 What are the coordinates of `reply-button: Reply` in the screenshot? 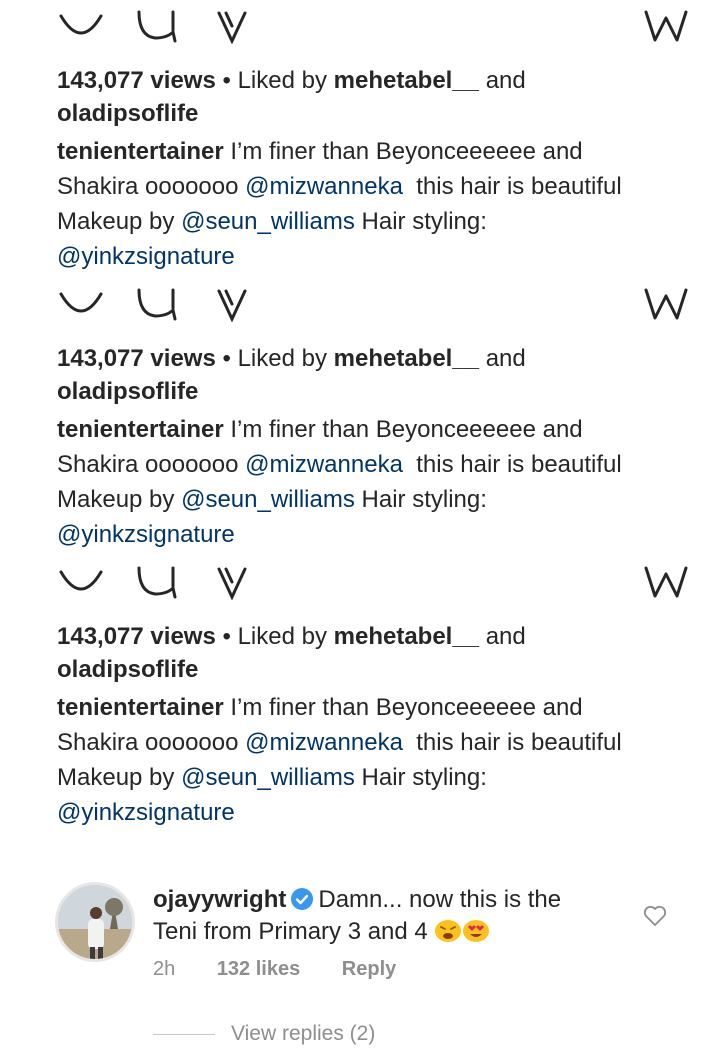 It's located at (369, 969).